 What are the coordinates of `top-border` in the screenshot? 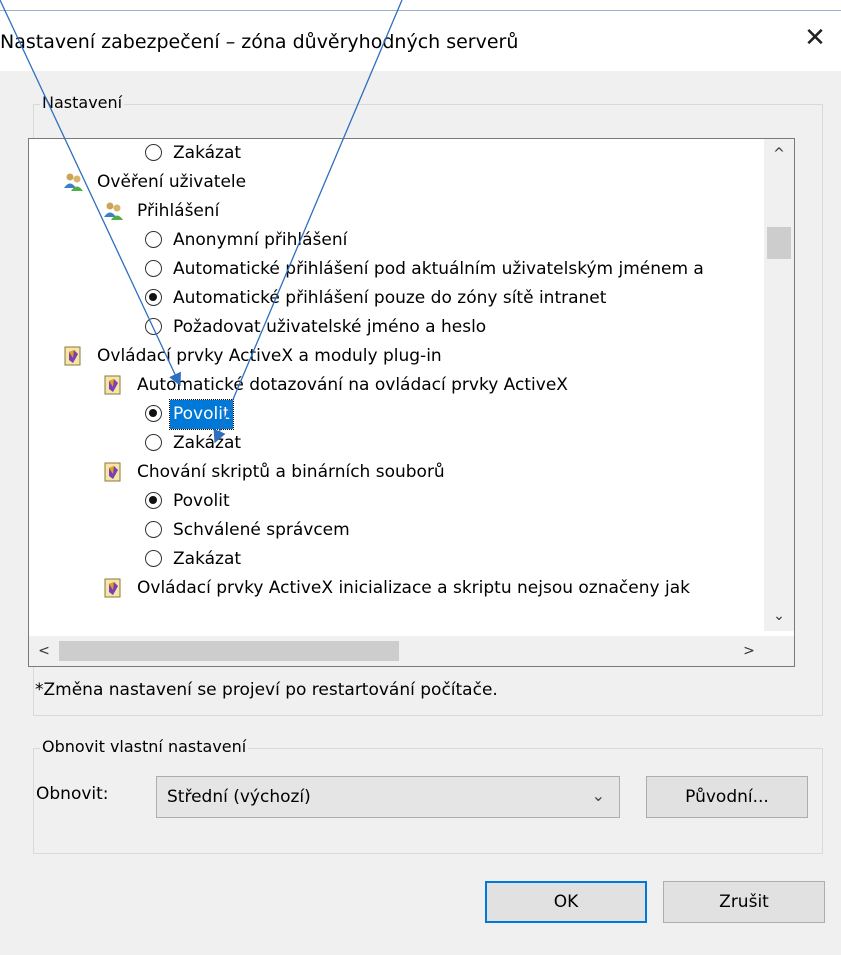 It's located at (420, 5).